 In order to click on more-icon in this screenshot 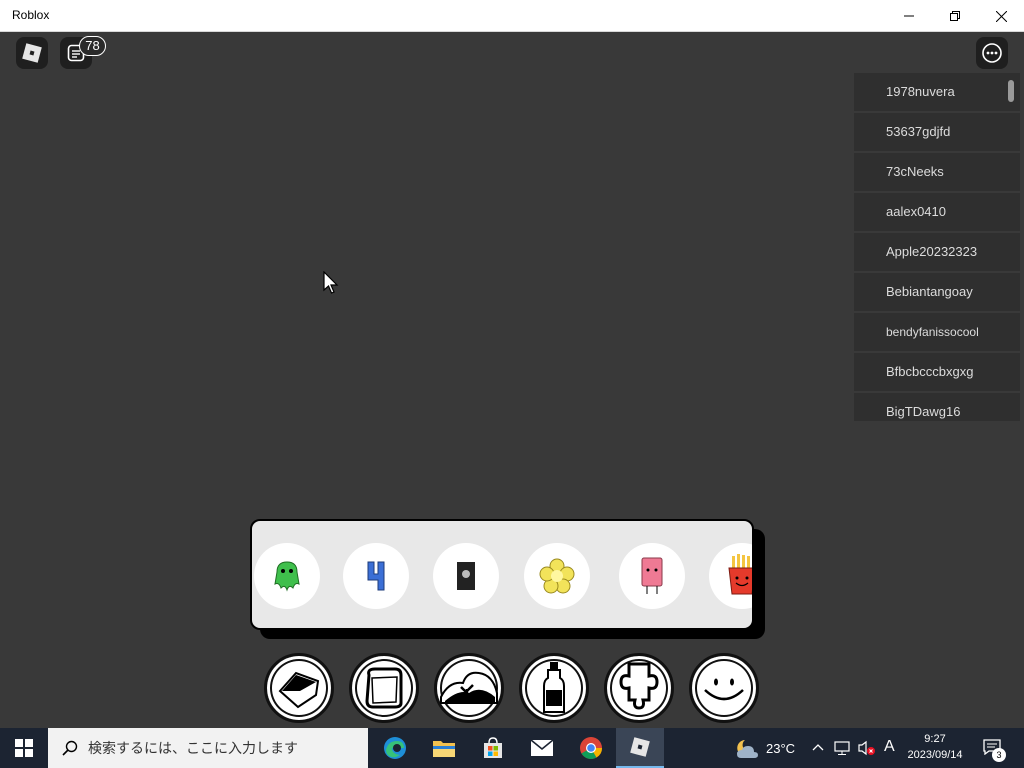, I will do `click(992, 53)`.